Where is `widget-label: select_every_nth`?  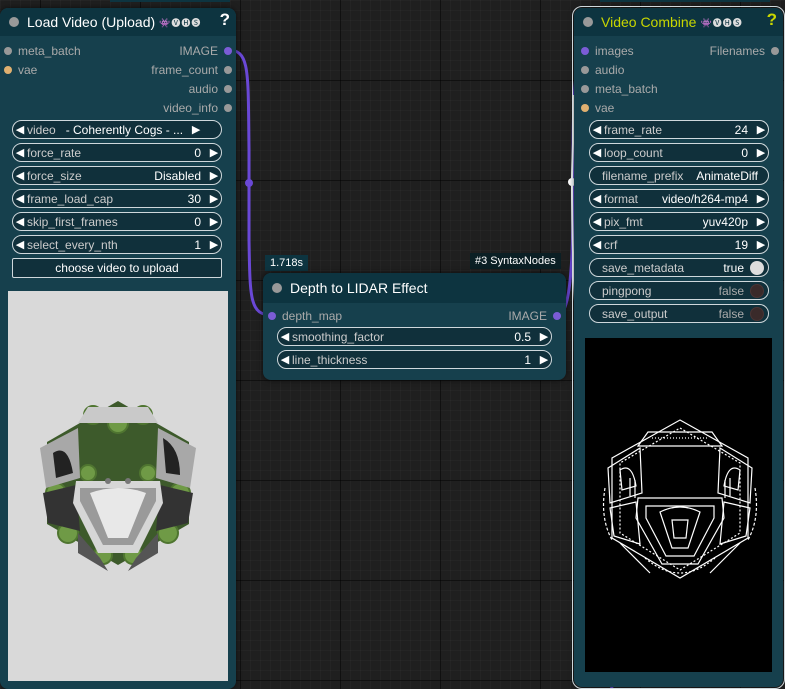 widget-label: select_every_nth is located at coordinates (72, 244).